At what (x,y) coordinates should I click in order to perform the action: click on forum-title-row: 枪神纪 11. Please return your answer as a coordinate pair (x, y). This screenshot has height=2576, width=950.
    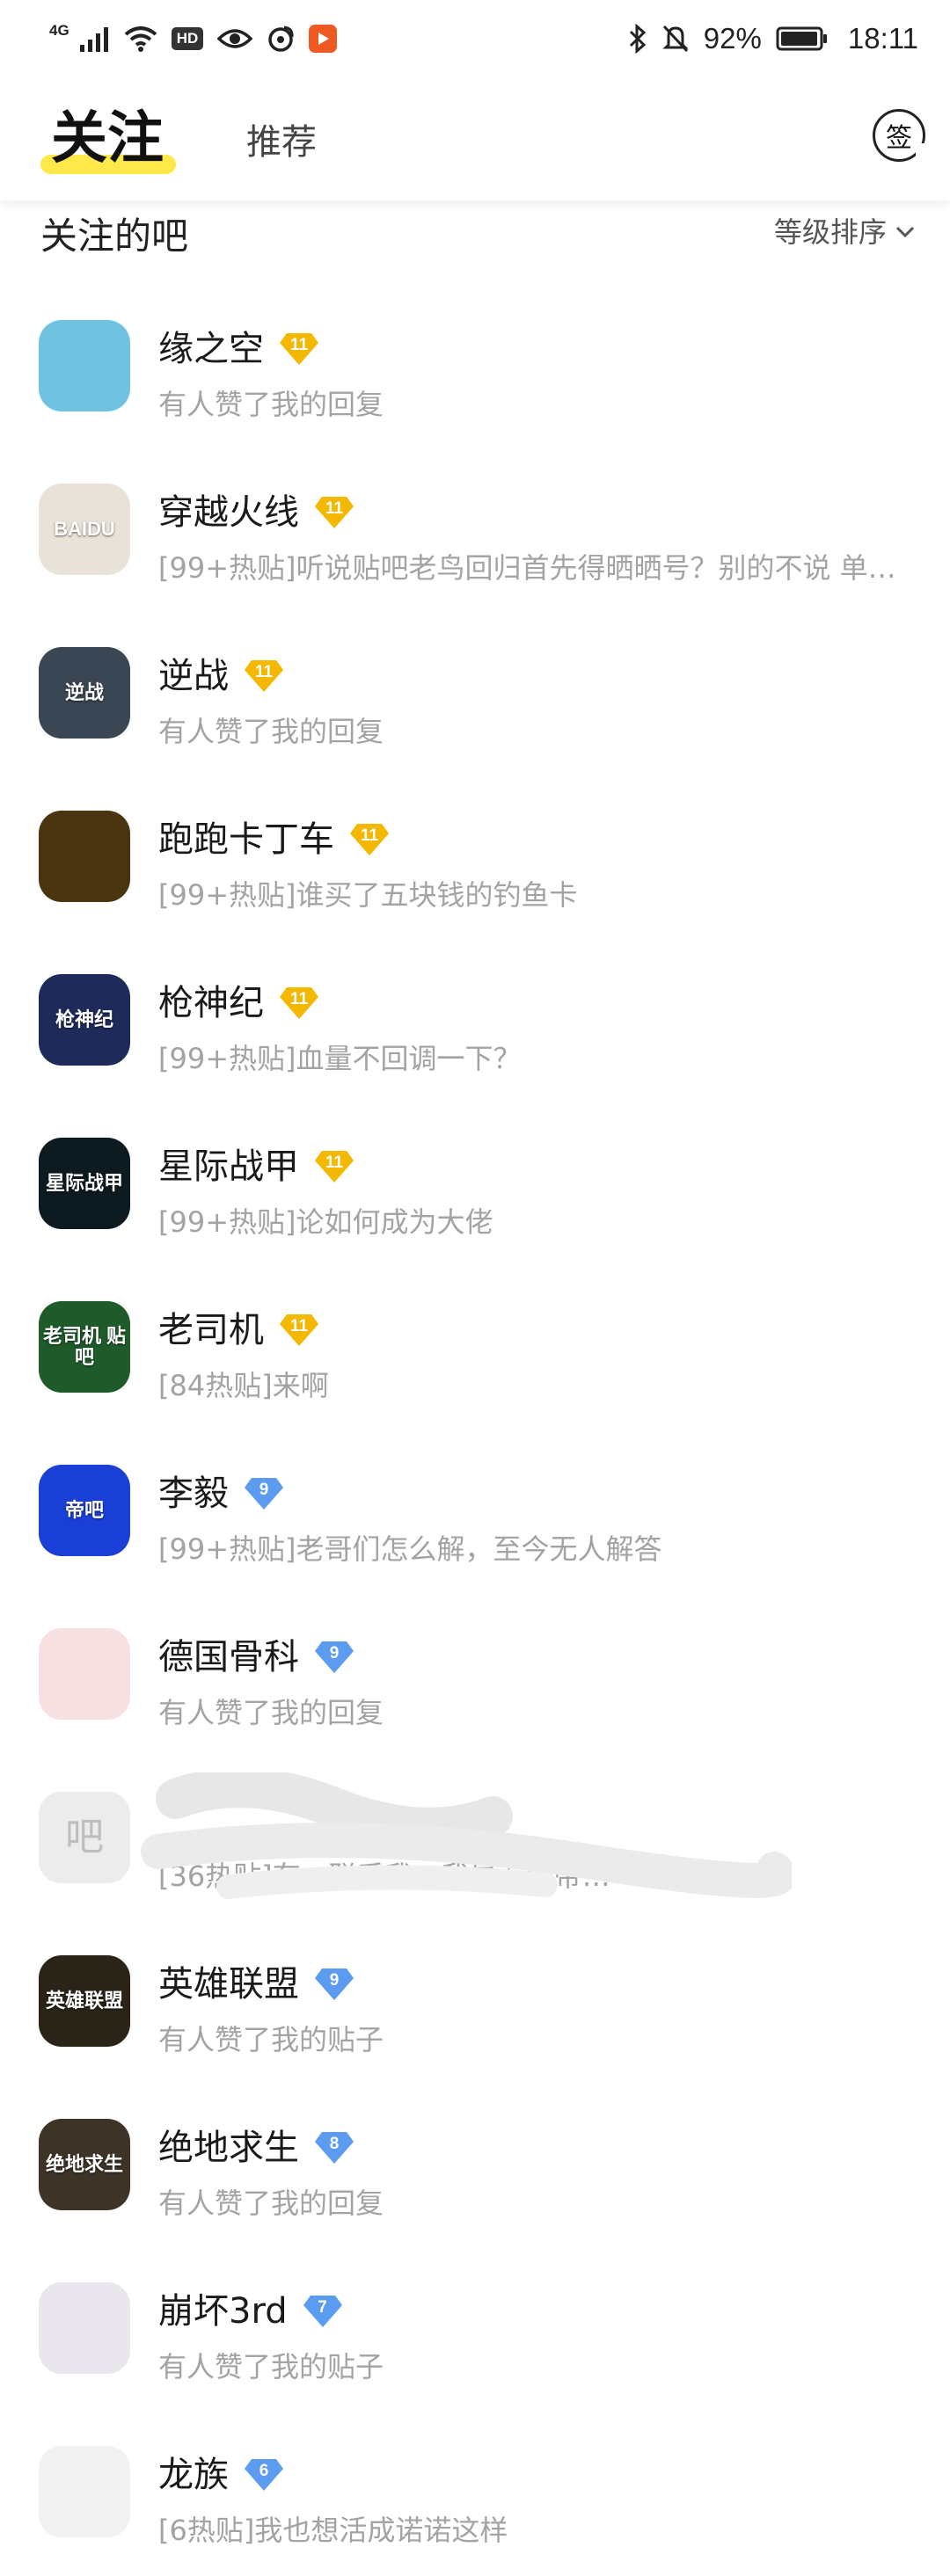
    Looking at the image, I should click on (239, 1003).